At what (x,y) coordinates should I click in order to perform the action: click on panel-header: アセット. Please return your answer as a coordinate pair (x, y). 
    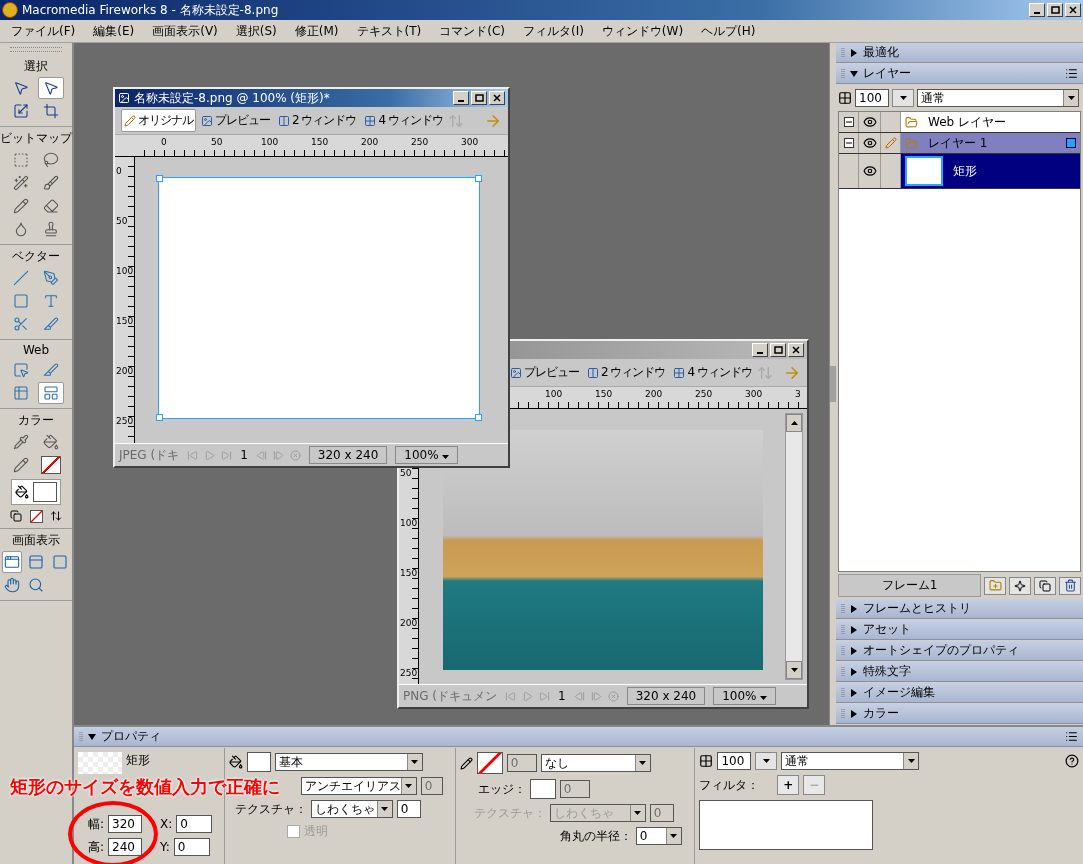
    Looking at the image, I should click on (959, 630).